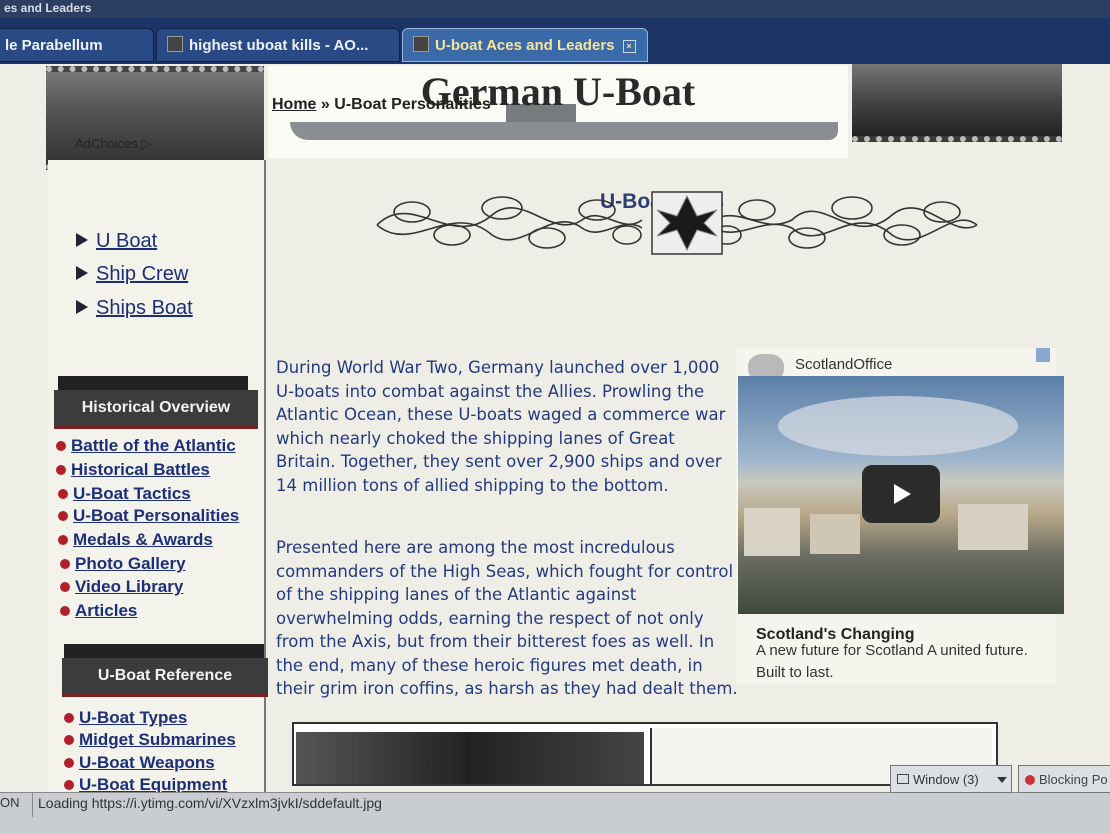  What do you see at coordinates (951, 779) in the screenshot?
I see `window-menu-button: Window (3)` at bounding box center [951, 779].